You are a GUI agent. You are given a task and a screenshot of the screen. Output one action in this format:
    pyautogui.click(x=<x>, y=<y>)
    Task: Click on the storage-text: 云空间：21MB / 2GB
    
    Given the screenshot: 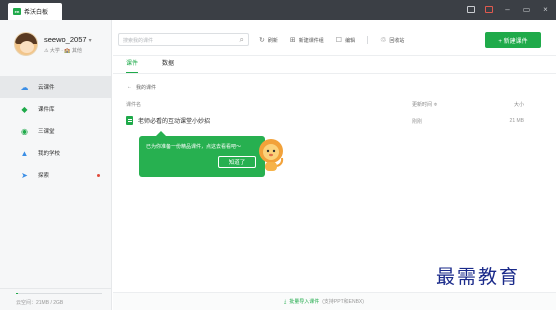 What is the action you would take?
    pyautogui.click(x=40, y=303)
    